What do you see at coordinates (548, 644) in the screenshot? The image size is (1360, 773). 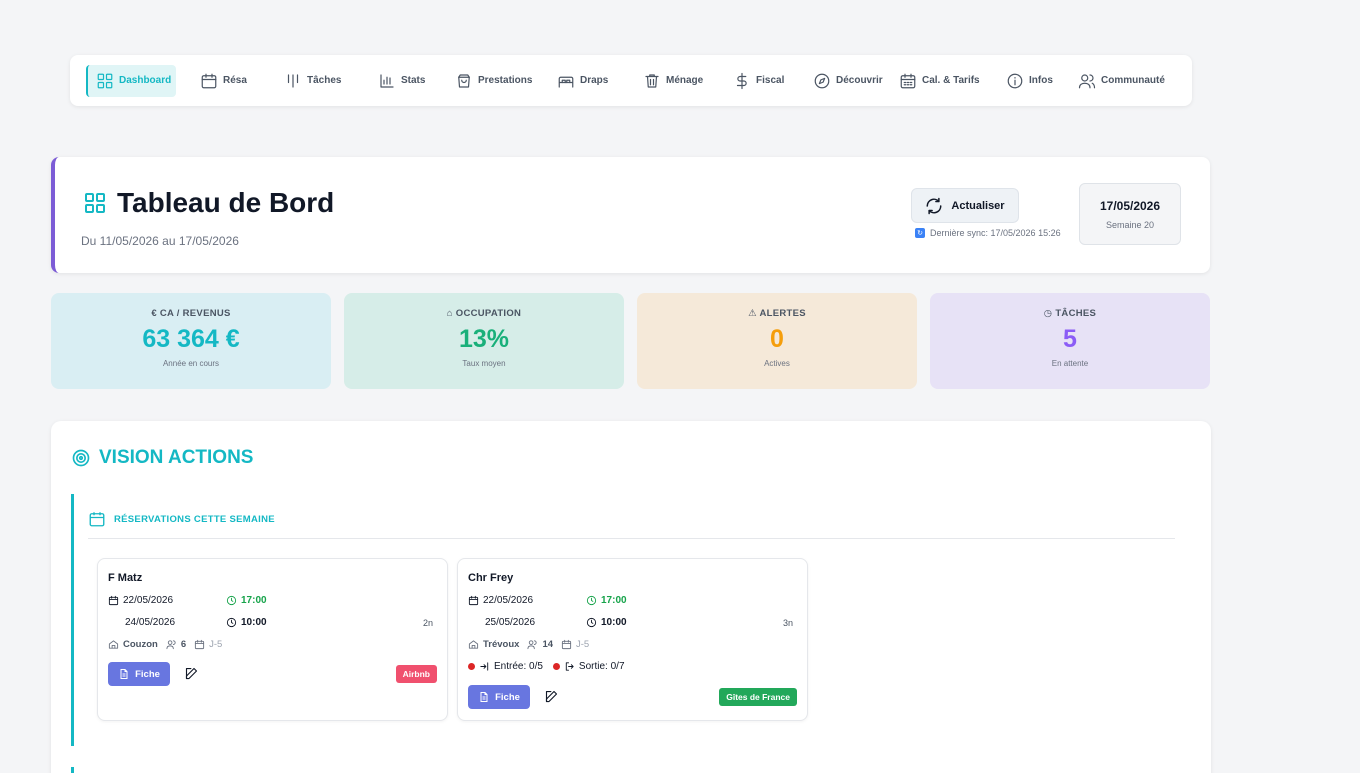 I see `guest-count: 14` at bounding box center [548, 644].